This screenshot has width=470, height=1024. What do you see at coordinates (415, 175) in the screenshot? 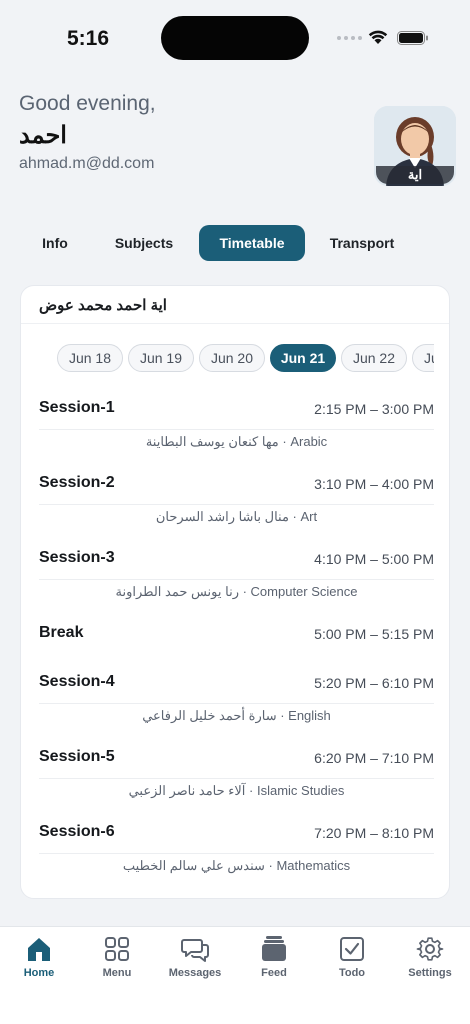
I see `avatar-label: اية` at bounding box center [415, 175].